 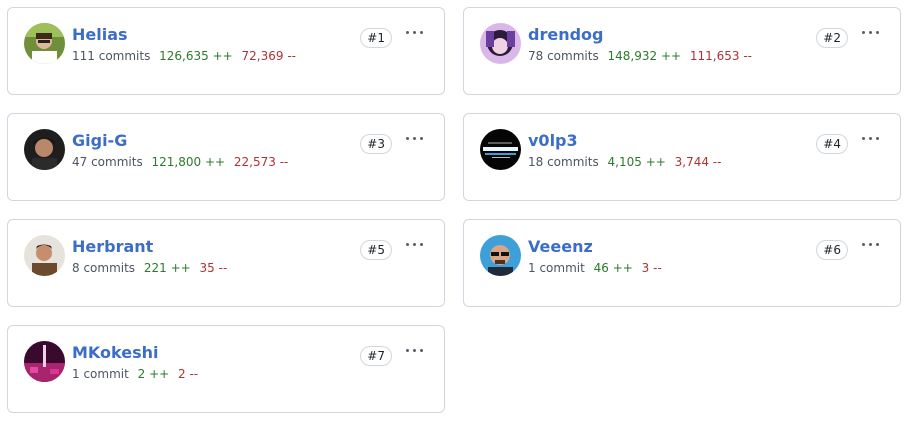 What do you see at coordinates (188, 374) in the screenshot?
I see `deletions-count: 2 --` at bounding box center [188, 374].